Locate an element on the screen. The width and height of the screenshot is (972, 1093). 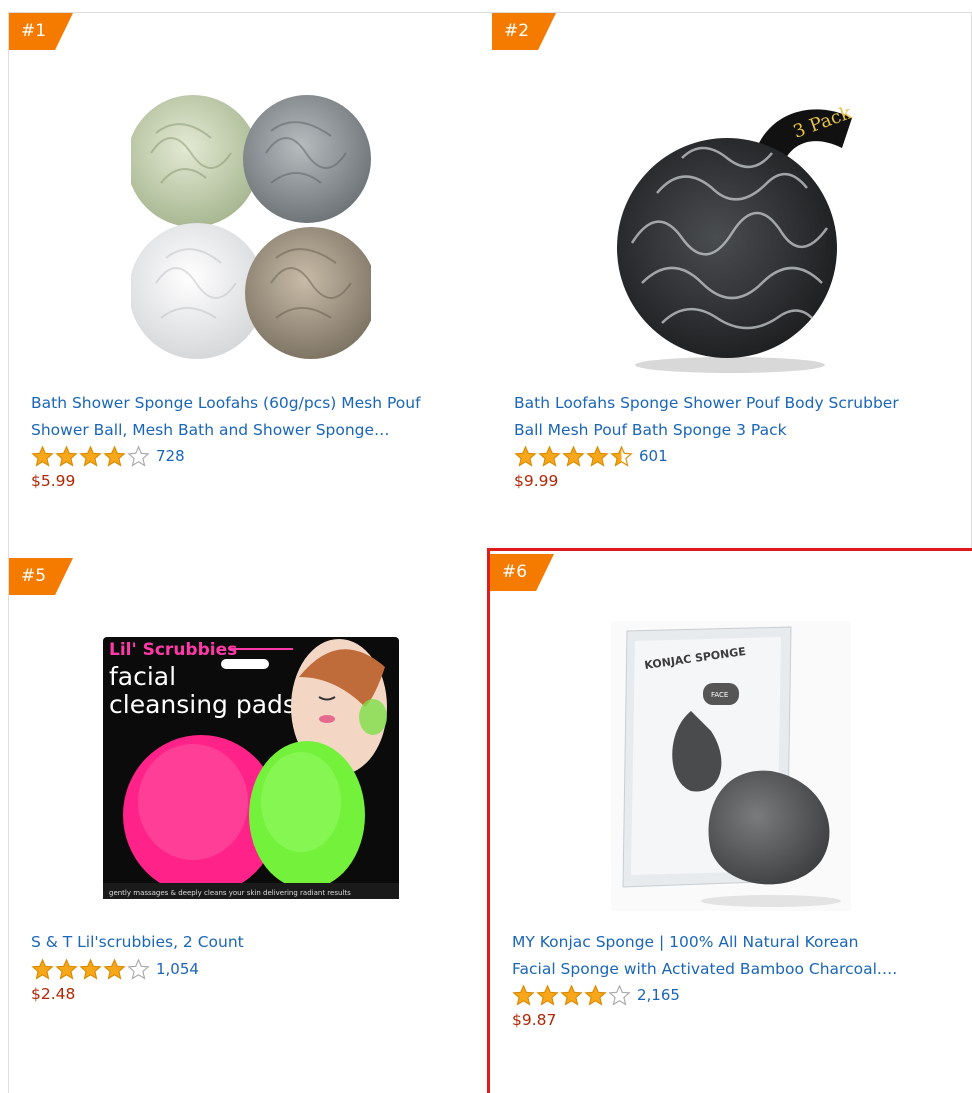
pack-brand-text: Lil' Scrubbies is located at coordinates (173, 650).